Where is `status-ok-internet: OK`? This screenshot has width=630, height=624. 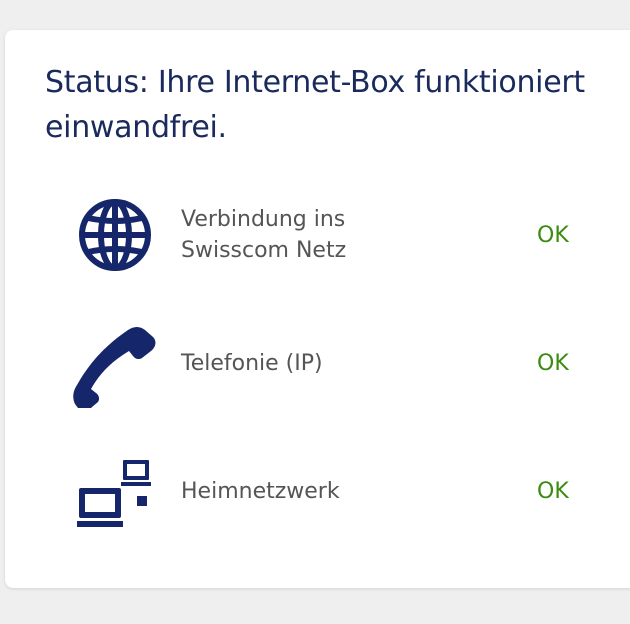
status-ok-internet: OK is located at coordinates (553, 235).